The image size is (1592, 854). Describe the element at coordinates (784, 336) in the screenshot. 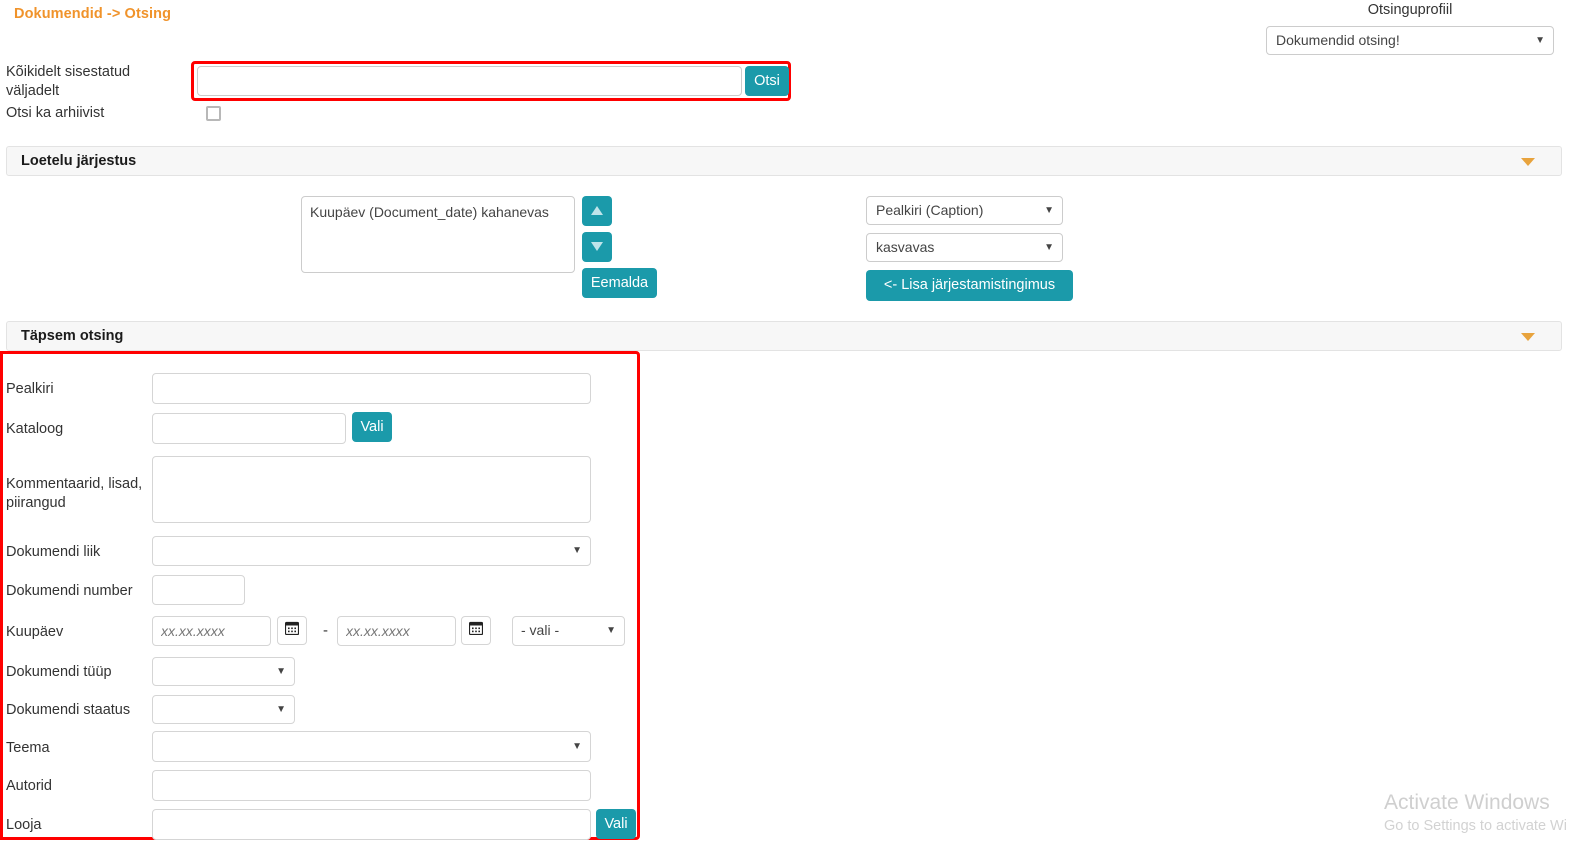

I see `advanced-panel-header: Täpsem otsing` at that location.